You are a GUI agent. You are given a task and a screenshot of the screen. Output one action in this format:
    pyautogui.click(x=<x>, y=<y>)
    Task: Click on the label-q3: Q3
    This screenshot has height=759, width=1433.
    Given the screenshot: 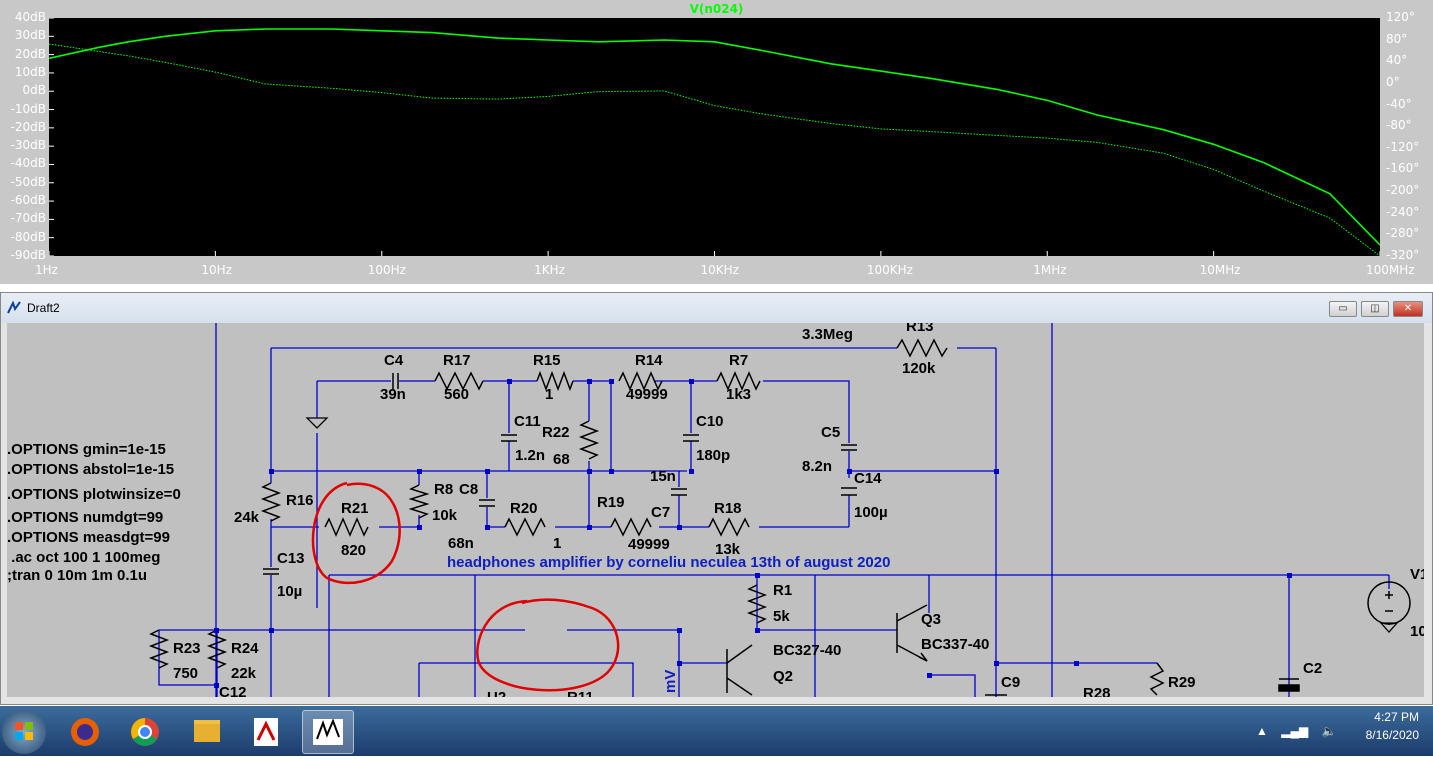 What is the action you would take?
    pyautogui.click(x=931, y=619)
    